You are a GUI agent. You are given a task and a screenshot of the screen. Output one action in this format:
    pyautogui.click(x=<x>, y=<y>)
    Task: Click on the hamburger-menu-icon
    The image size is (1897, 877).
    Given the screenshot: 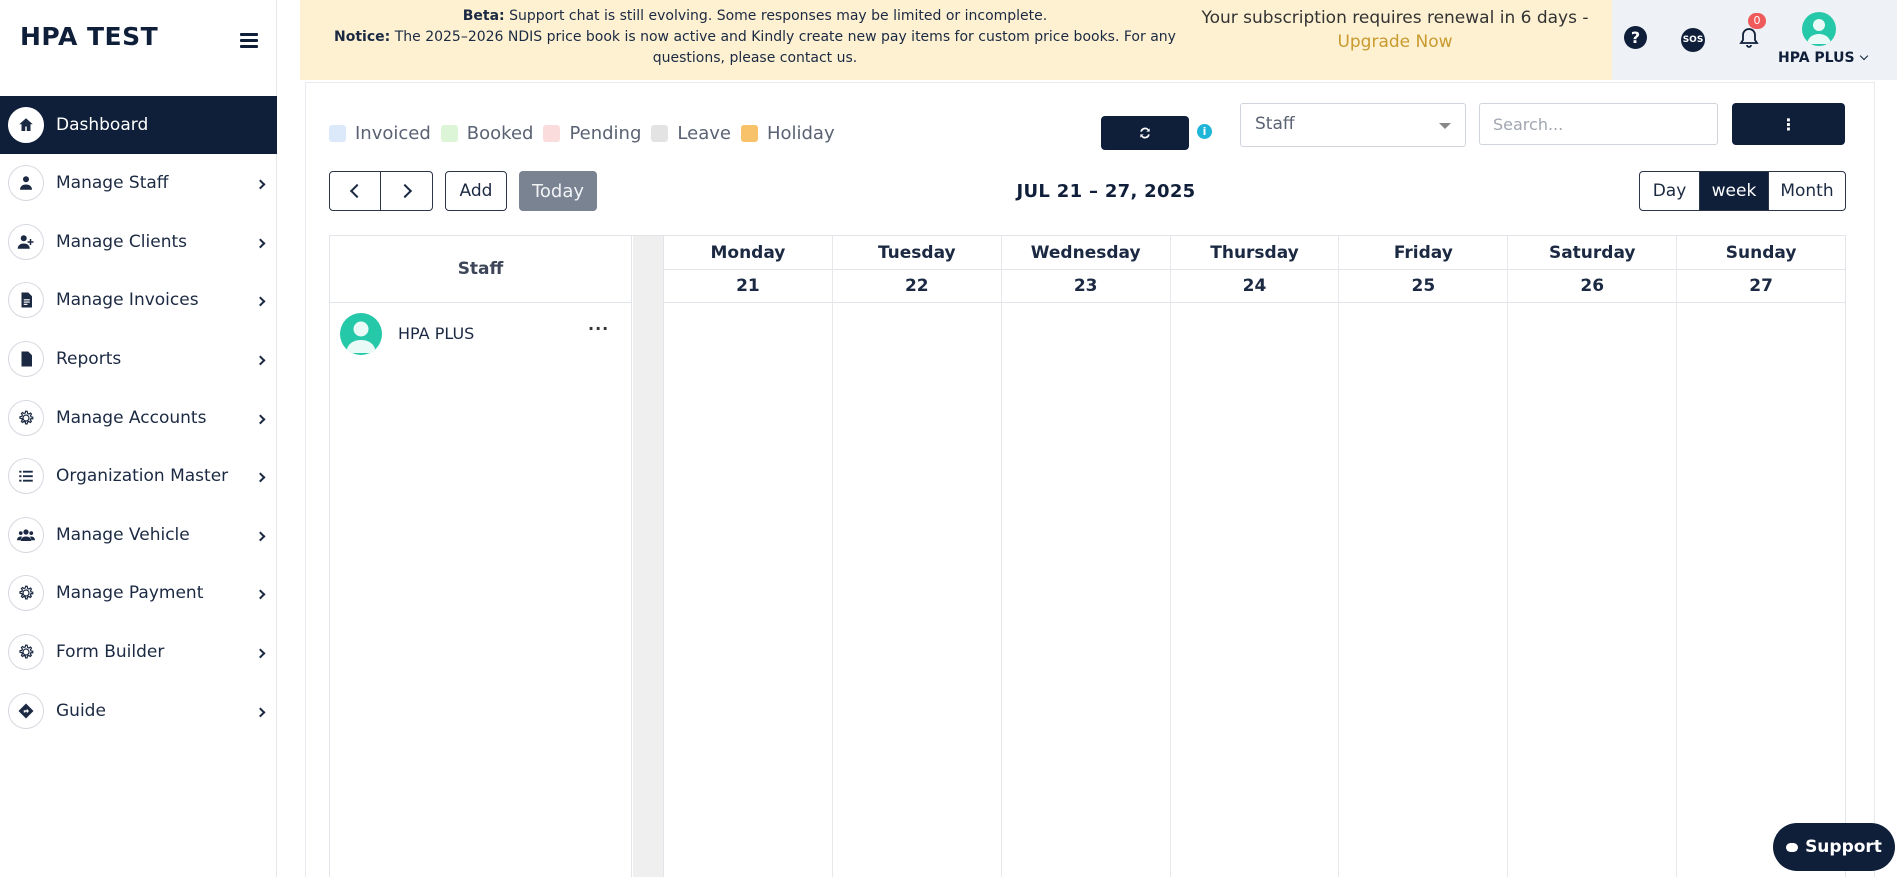 What is the action you would take?
    pyautogui.click(x=249, y=40)
    